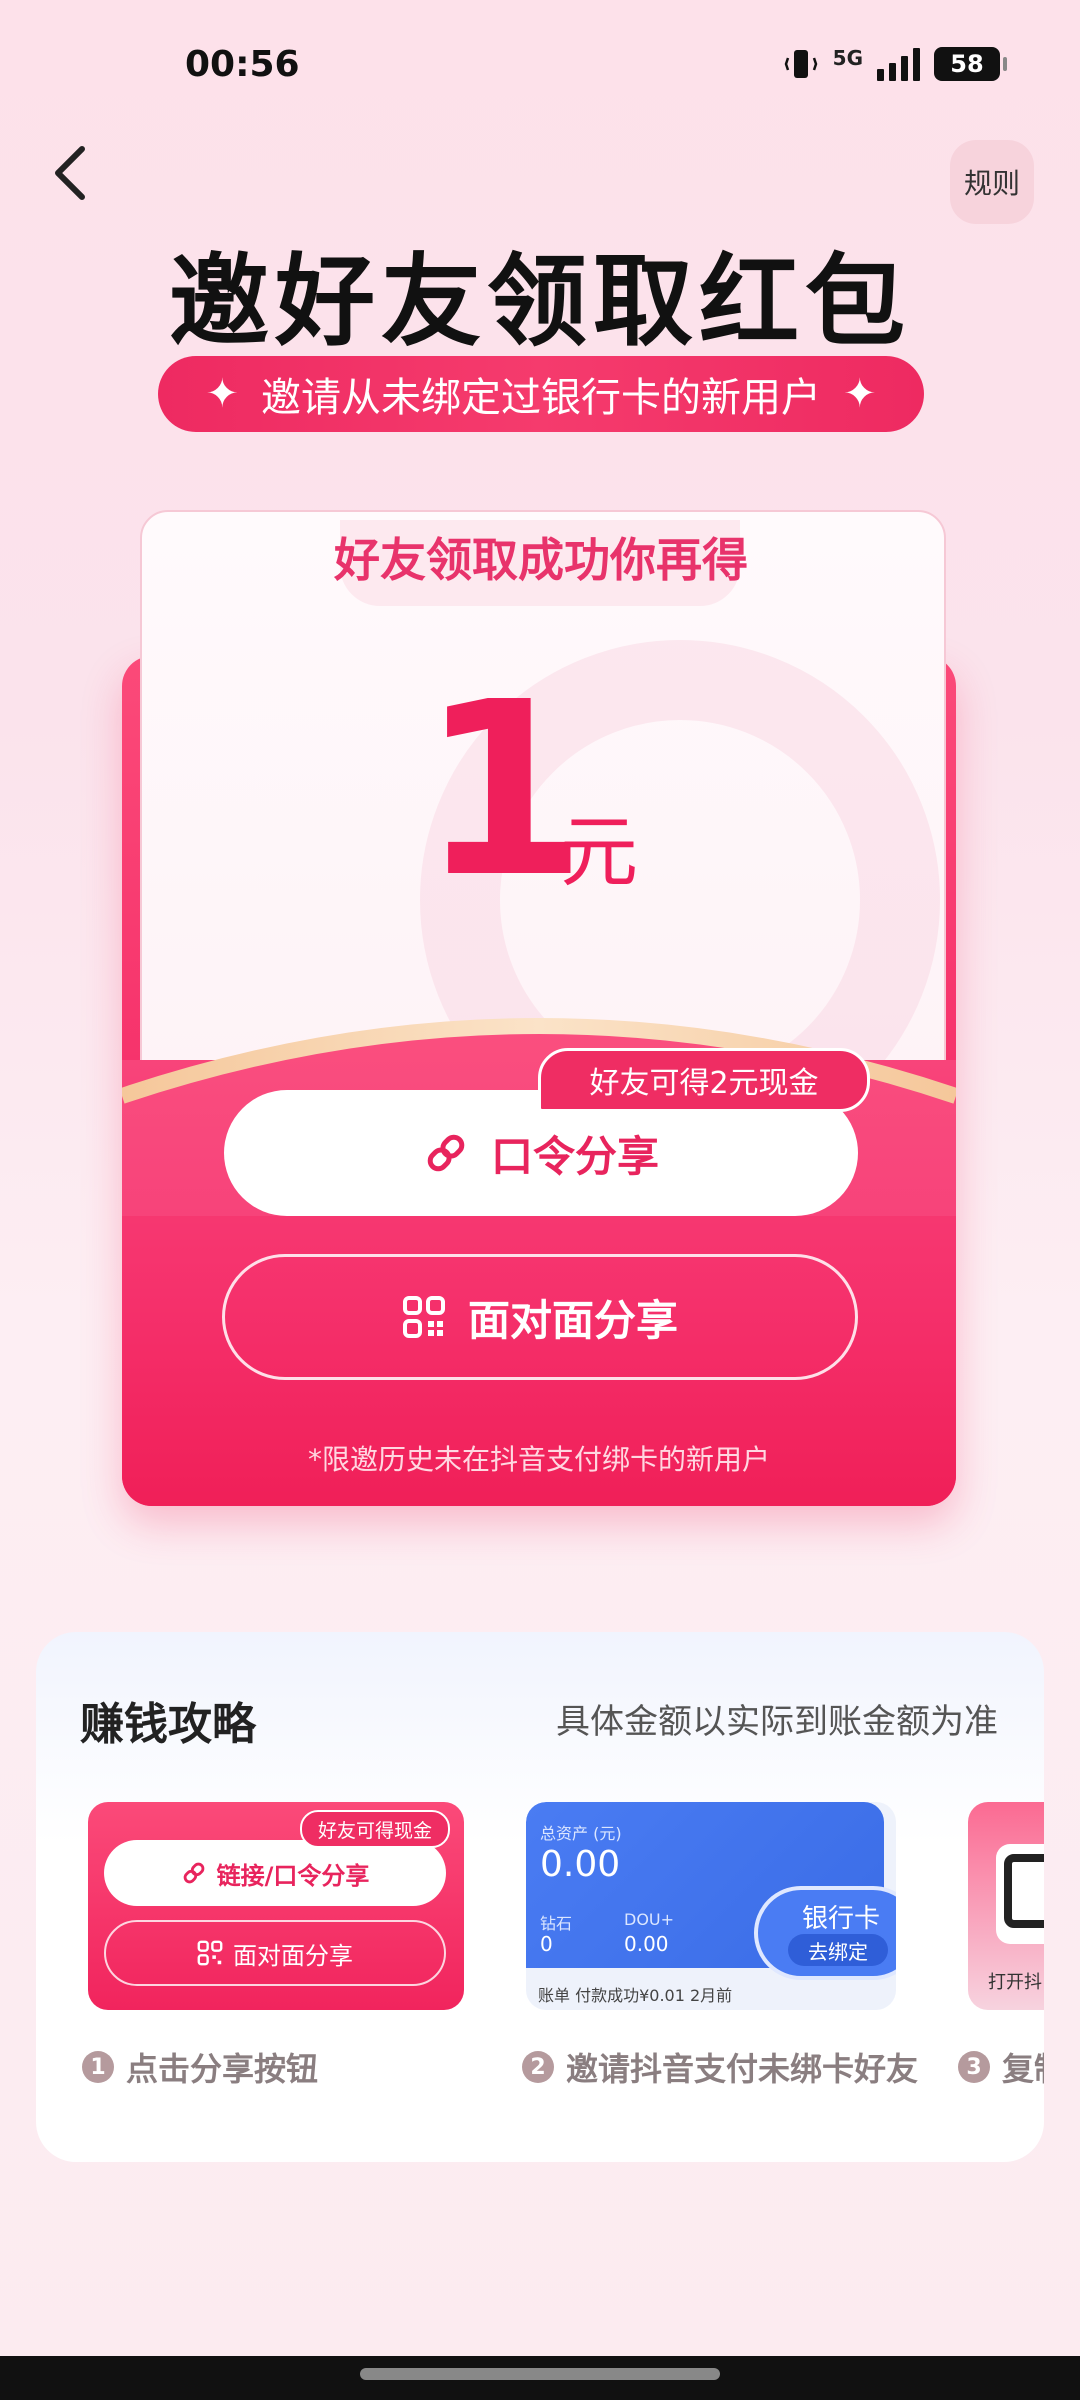 The height and width of the screenshot is (2400, 1080). What do you see at coordinates (898, 64) in the screenshot?
I see `signal-icon` at bounding box center [898, 64].